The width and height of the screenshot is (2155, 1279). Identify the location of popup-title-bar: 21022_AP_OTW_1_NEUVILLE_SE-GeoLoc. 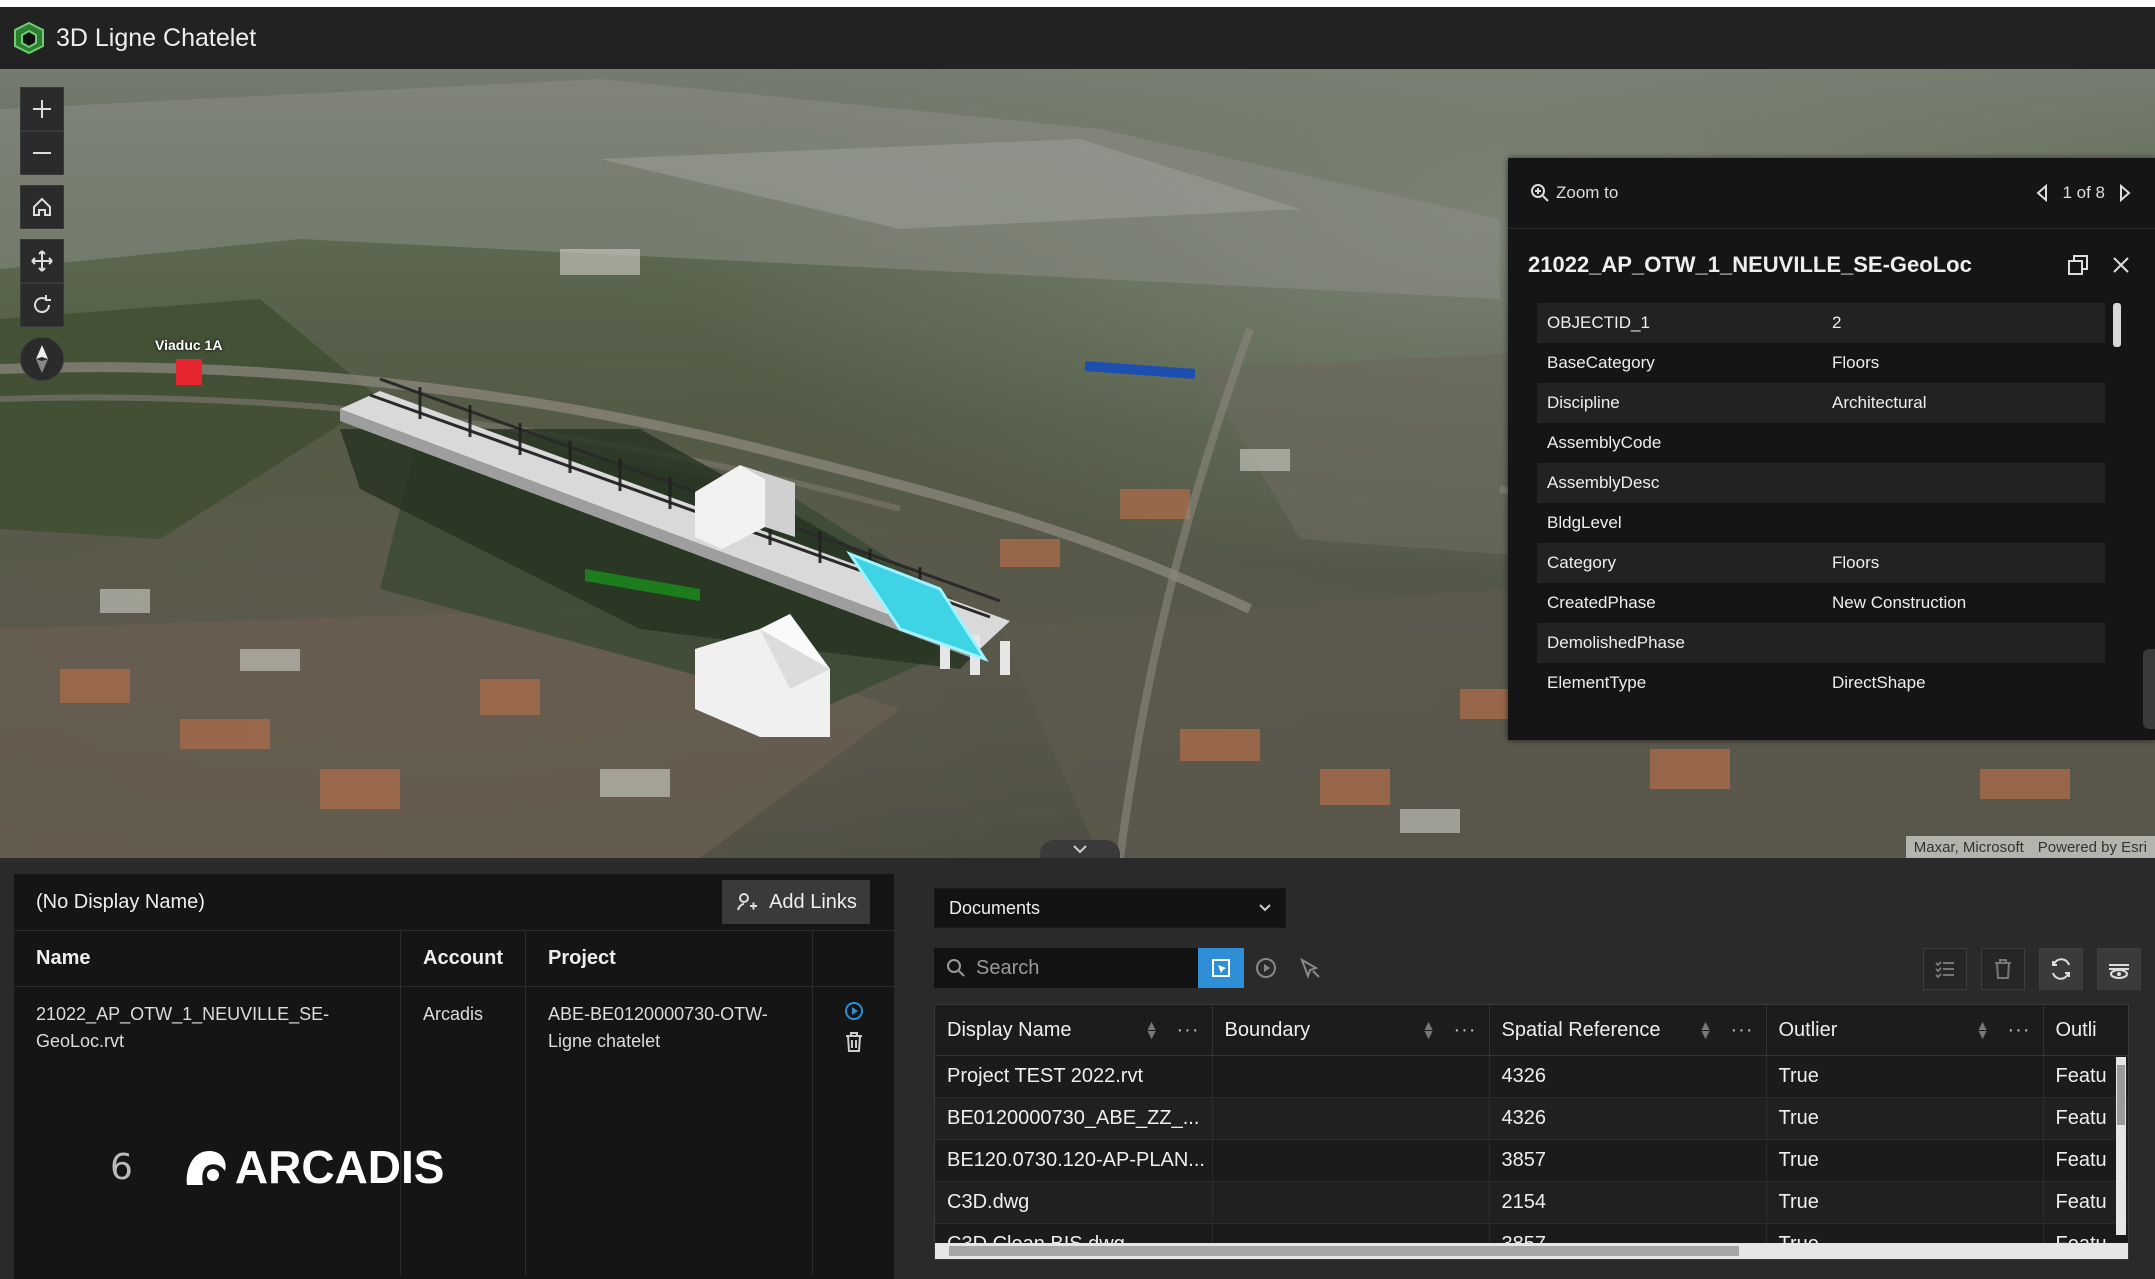
(1831, 265).